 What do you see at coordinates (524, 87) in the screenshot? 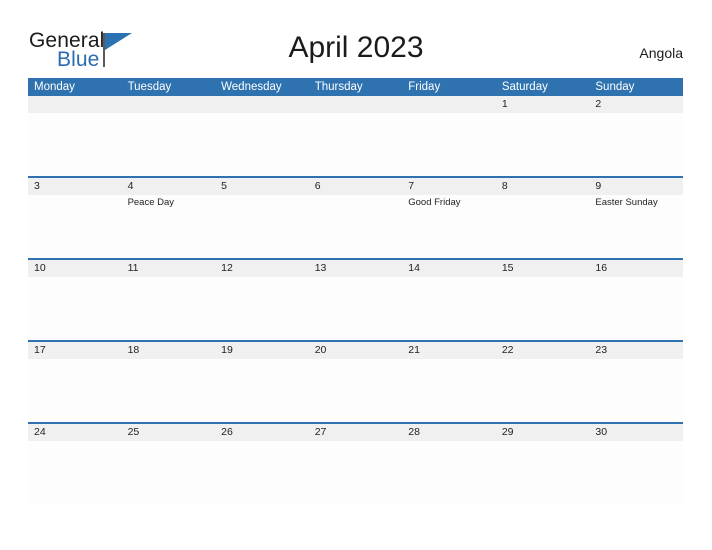
I see `weekday-header-saturday: Saturday` at bounding box center [524, 87].